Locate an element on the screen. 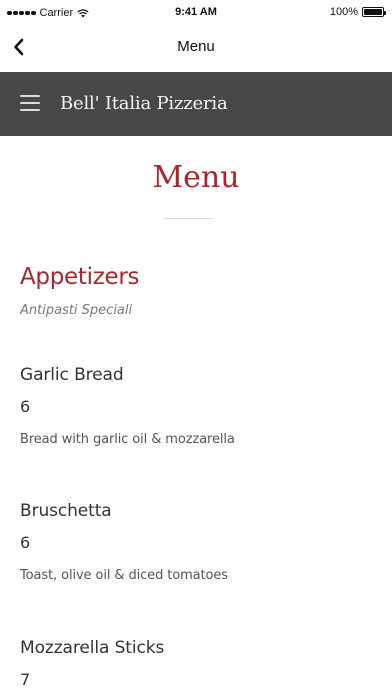  item-name: Mozzarella Sticks is located at coordinates (92, 648).